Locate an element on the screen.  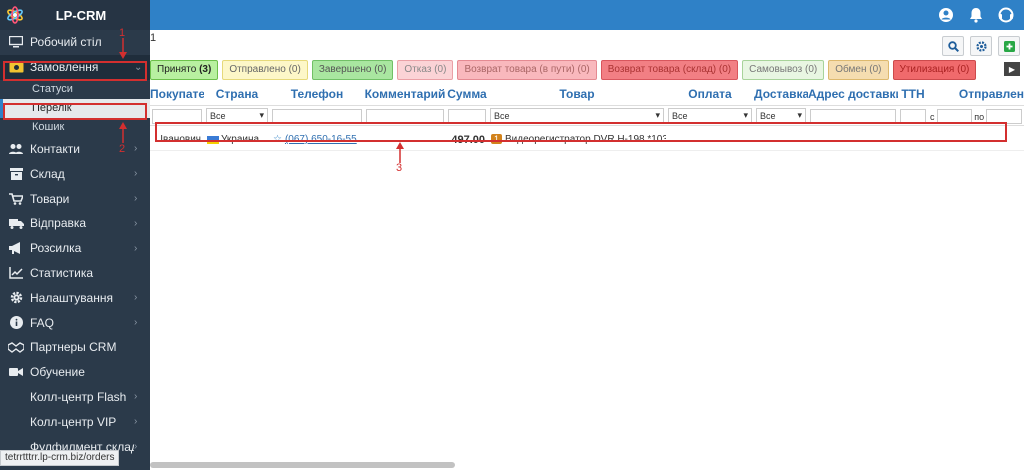
phone-filter is located at coordinates (317, 116).